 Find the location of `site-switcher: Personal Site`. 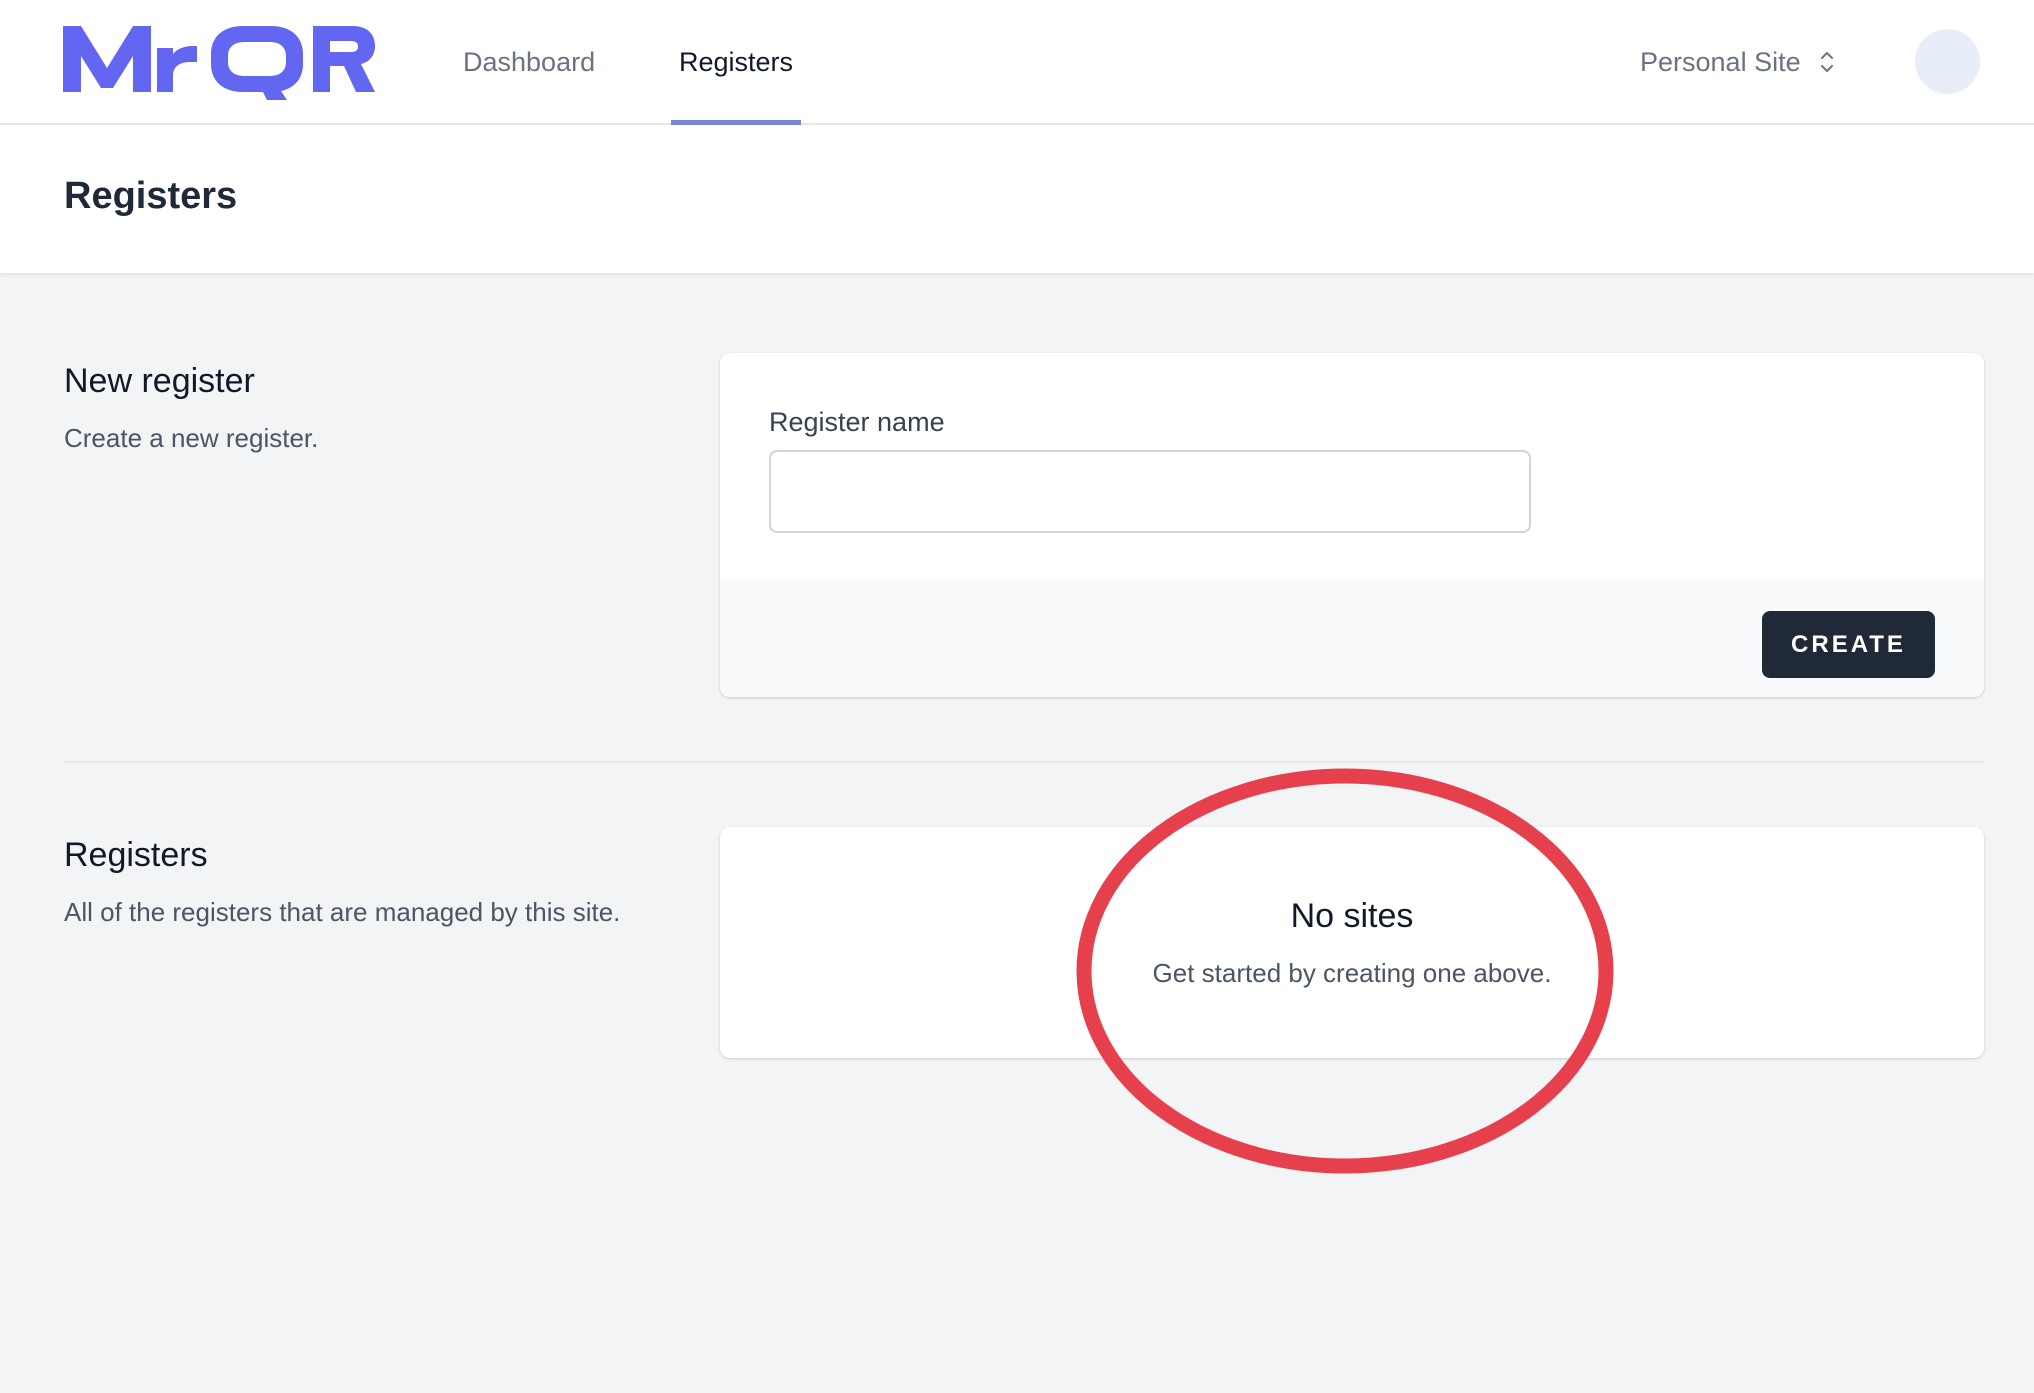

site-switcher: Personal Site is located at coordinates (1737, 62).